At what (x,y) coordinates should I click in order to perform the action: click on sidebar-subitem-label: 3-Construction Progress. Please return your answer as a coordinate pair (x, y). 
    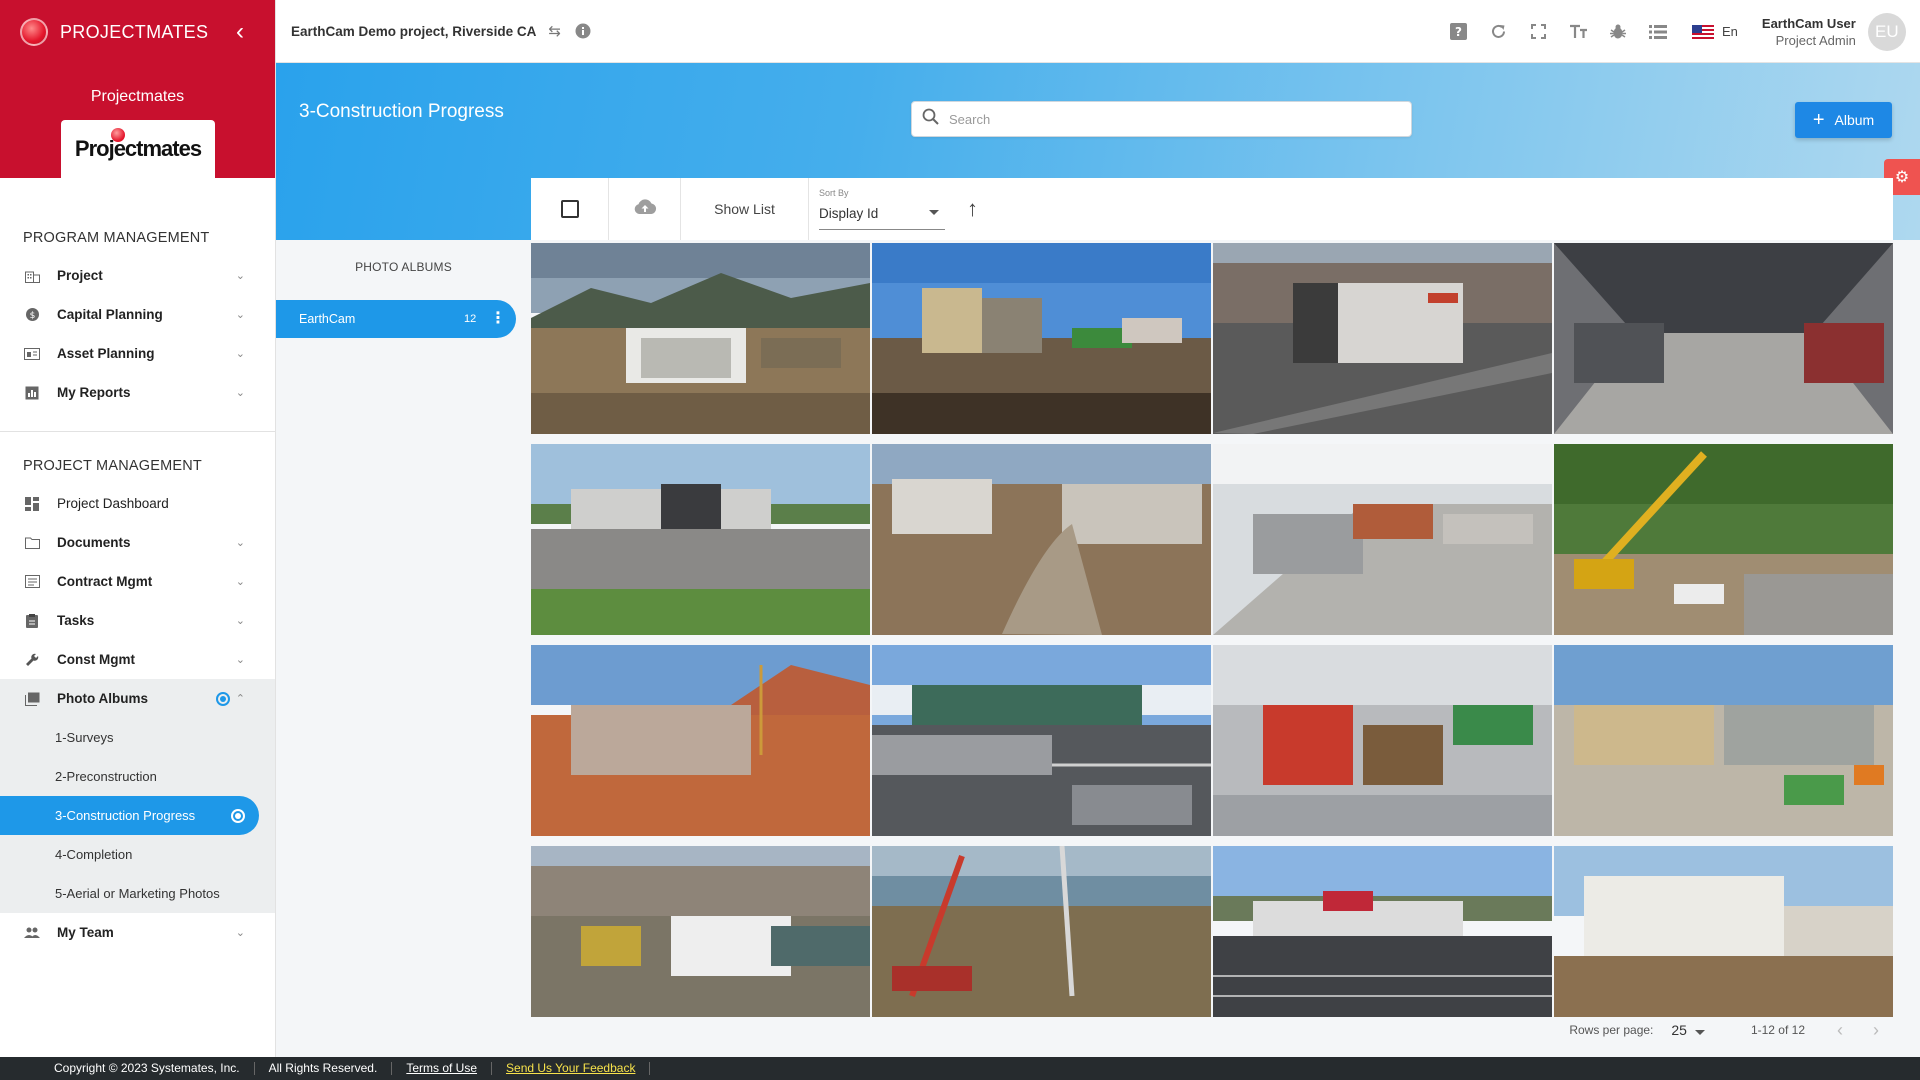
    Looking at the image, I should click on (125, 815).